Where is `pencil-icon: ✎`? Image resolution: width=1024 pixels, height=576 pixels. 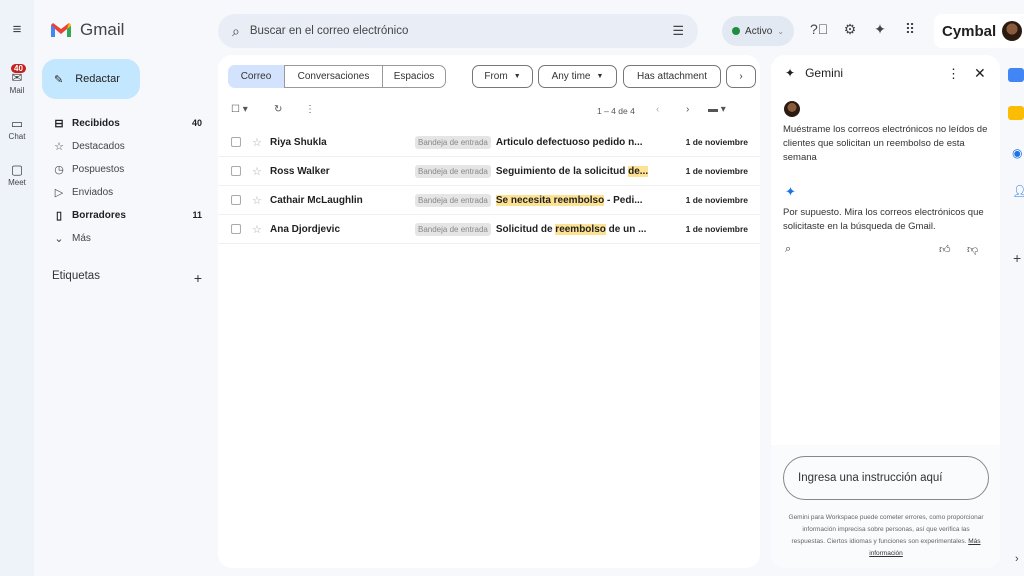
pencil-icon: ✎ is located at coordinates (59, 79).